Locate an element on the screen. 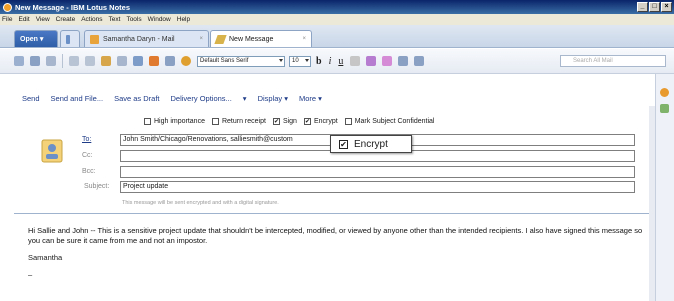  save-draft-icon is located at coordinates (154, 61).